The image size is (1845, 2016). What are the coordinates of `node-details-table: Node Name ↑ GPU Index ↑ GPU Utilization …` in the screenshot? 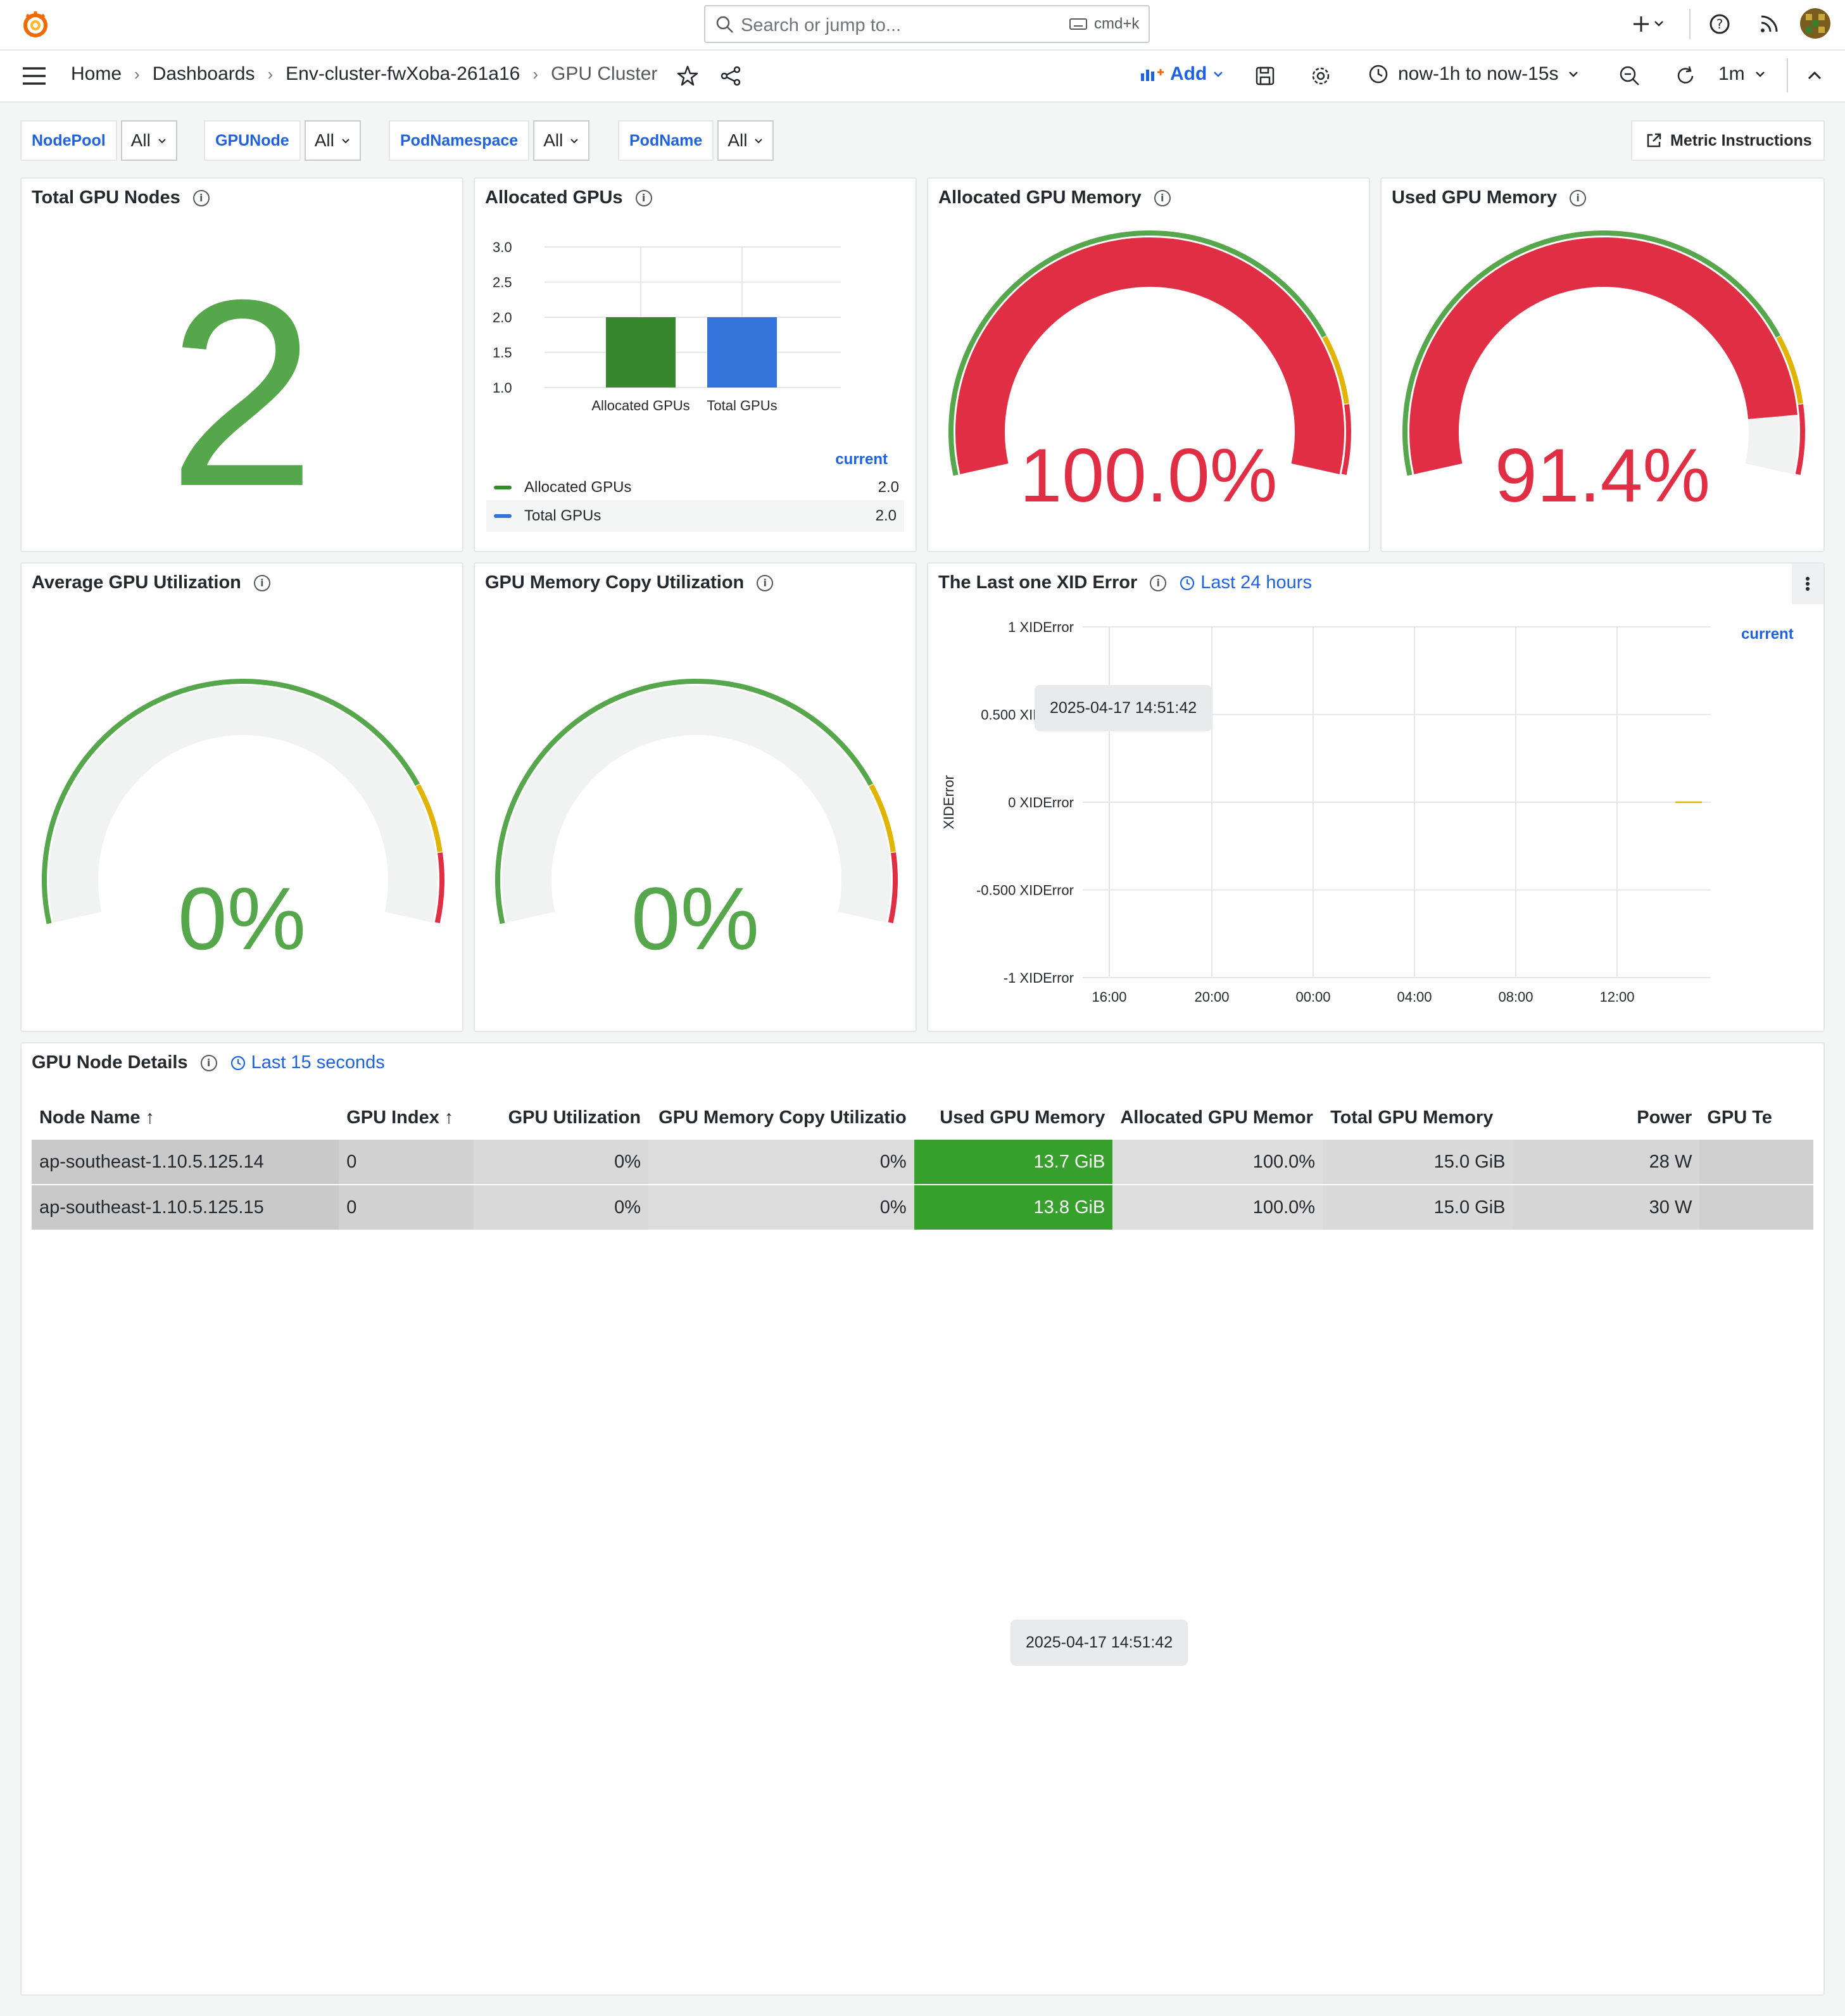 It's located at (922, 1163).